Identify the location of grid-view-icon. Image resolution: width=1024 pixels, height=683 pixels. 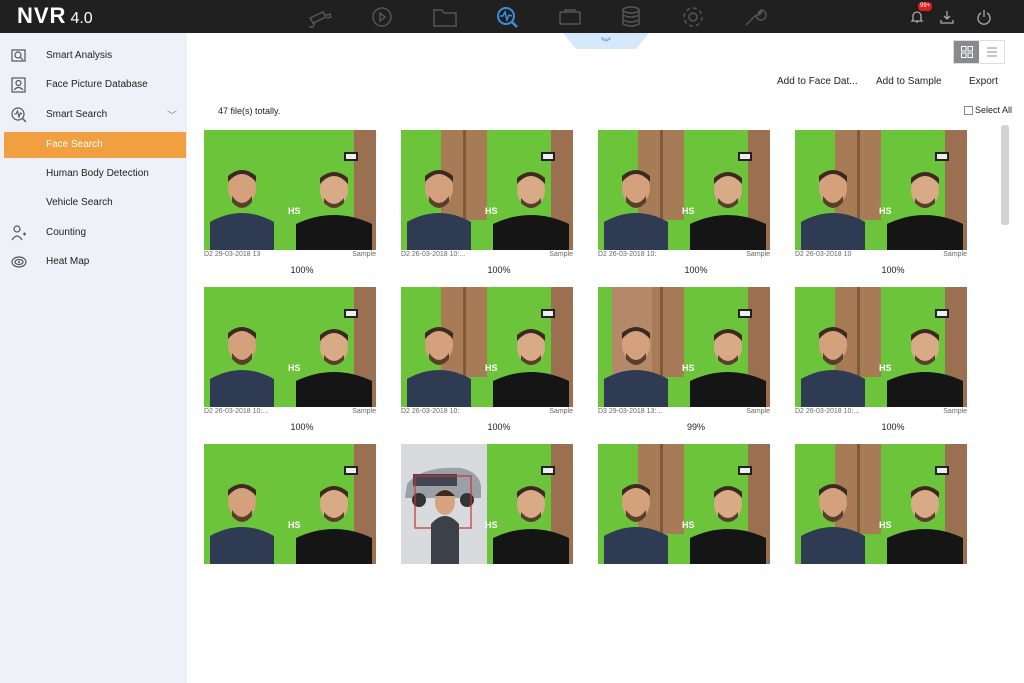
(966, 52).